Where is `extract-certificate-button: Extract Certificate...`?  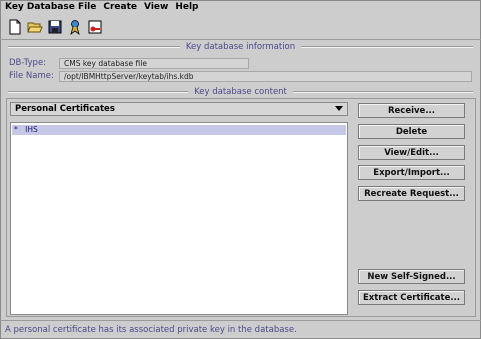
extract-certificate-button: Extract Certificate... is located at coordinates (411, 297).